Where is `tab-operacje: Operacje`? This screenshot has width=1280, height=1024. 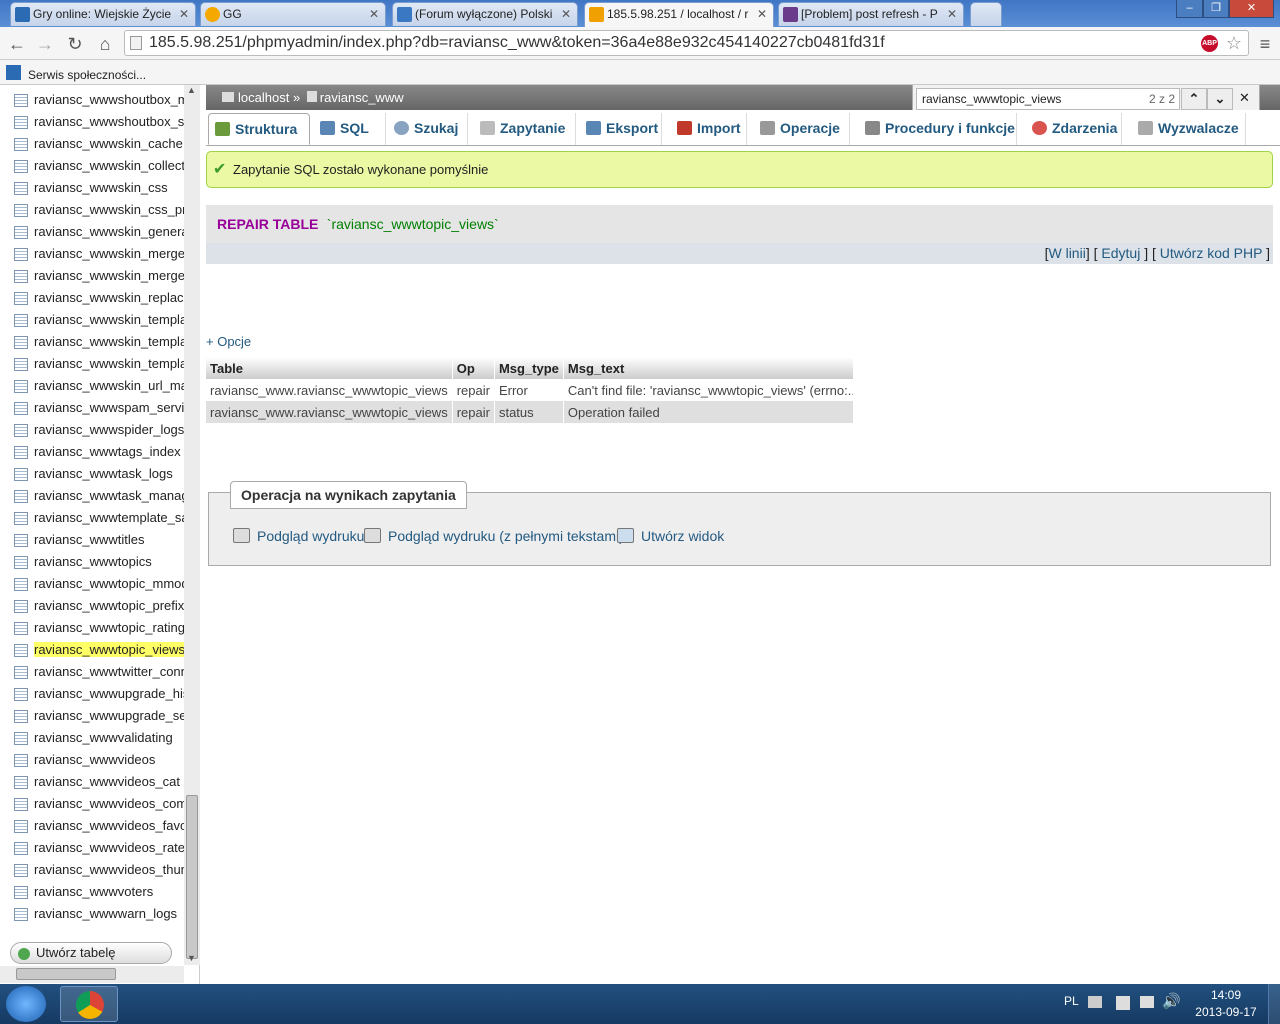
tab-operacje: Operacje is located at coordinates (802, 129).